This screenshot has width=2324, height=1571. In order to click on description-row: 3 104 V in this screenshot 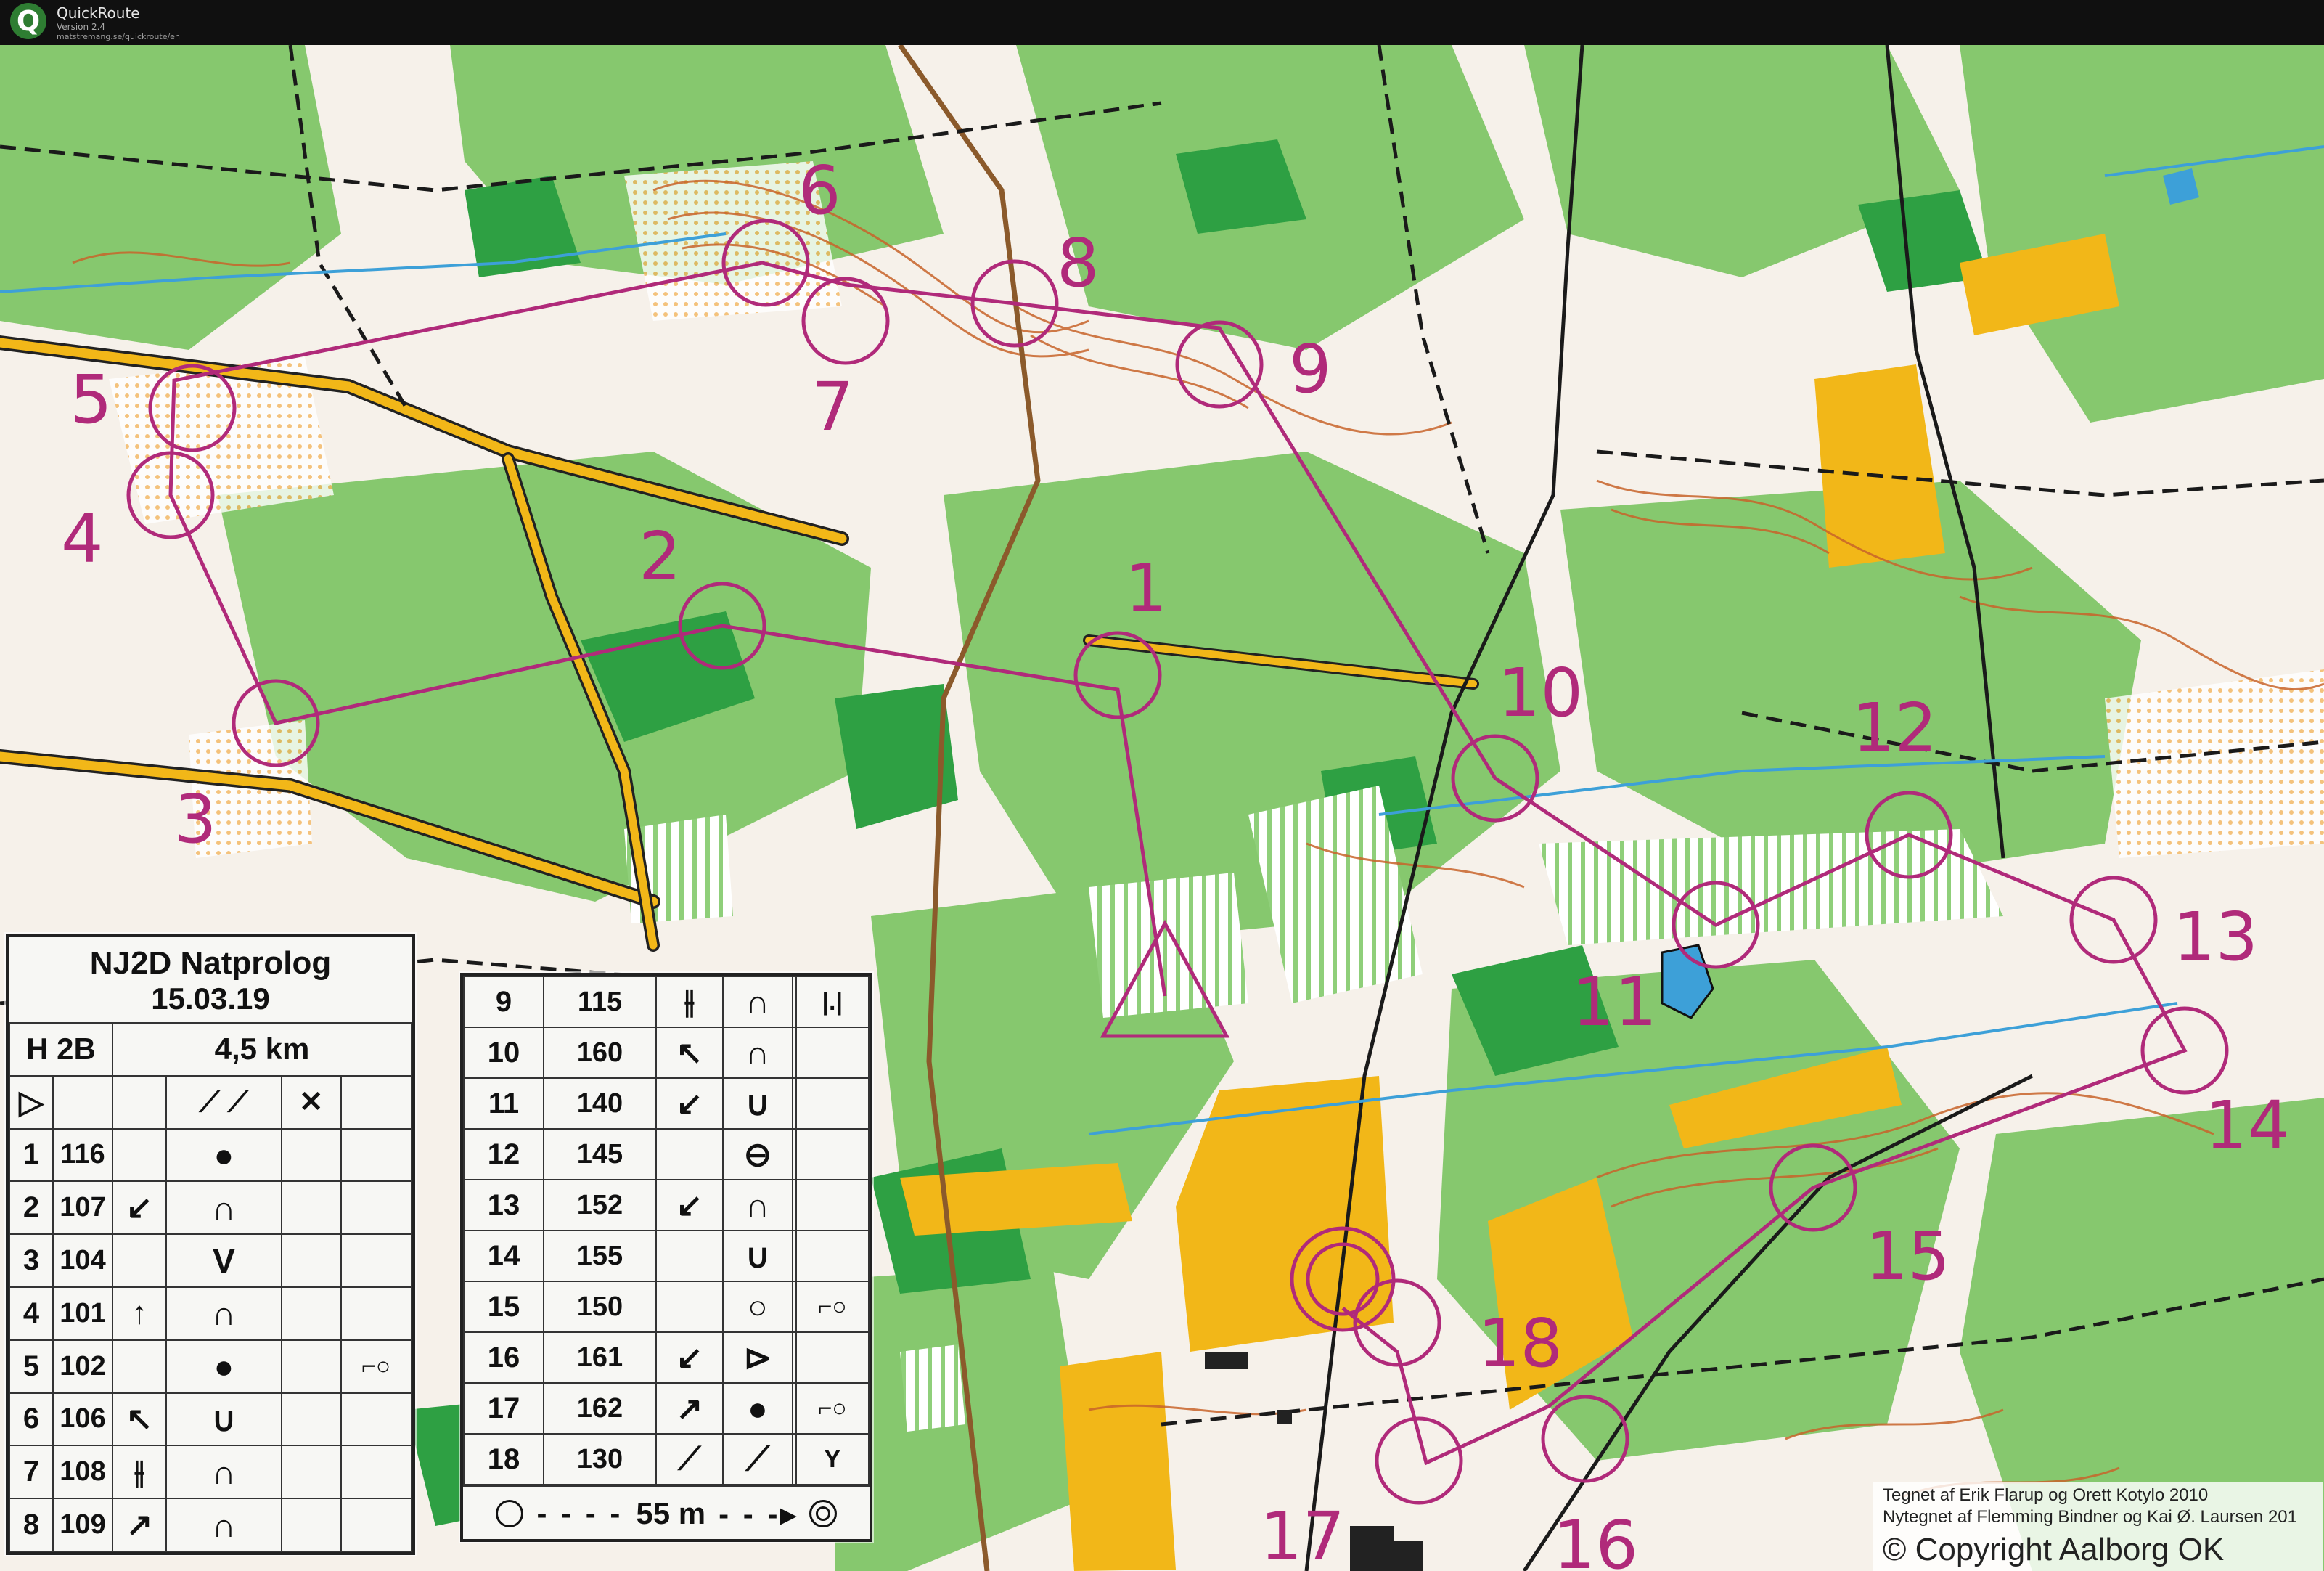, I will do `click(211, 1261)`.